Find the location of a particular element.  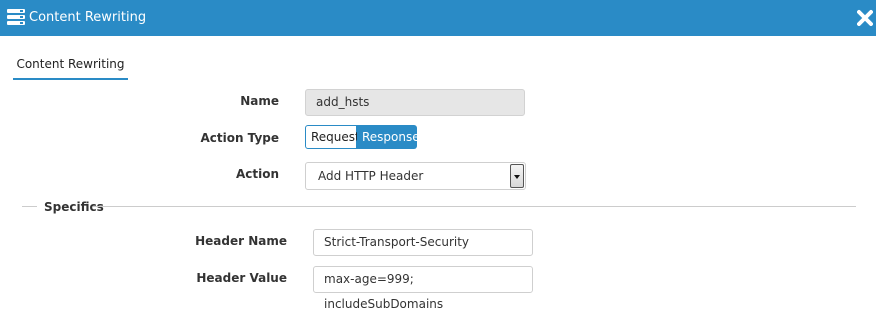

chevron-down-icon is located at coordinates (517, 176).